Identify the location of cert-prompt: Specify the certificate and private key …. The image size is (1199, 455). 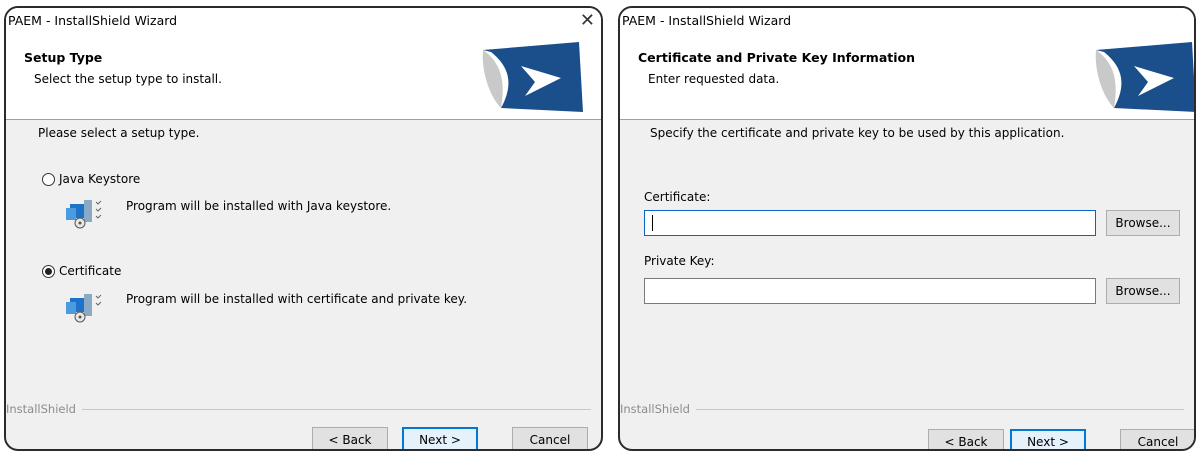
(857, 133).